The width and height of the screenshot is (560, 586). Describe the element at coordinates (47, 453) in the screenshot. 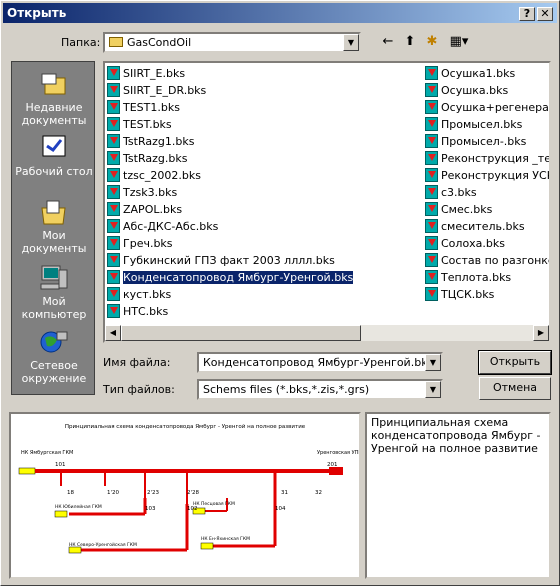

I see `preview-source-label: НК Ямбургская ГКМ` at that location.